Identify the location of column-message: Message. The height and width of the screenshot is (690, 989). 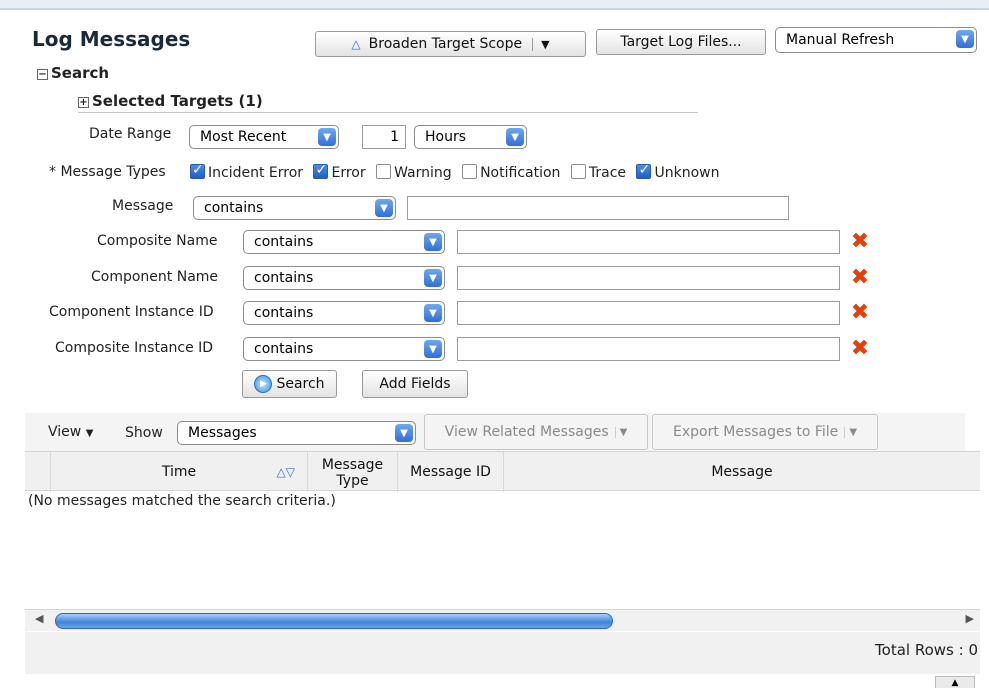
(742, 472).